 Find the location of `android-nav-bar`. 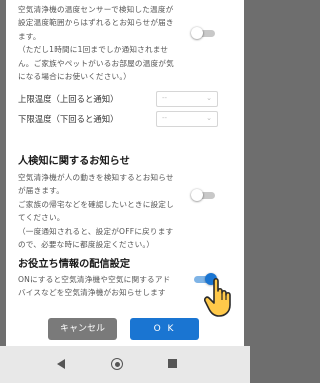

android-nav-bar is located at coordinates (125, 364).